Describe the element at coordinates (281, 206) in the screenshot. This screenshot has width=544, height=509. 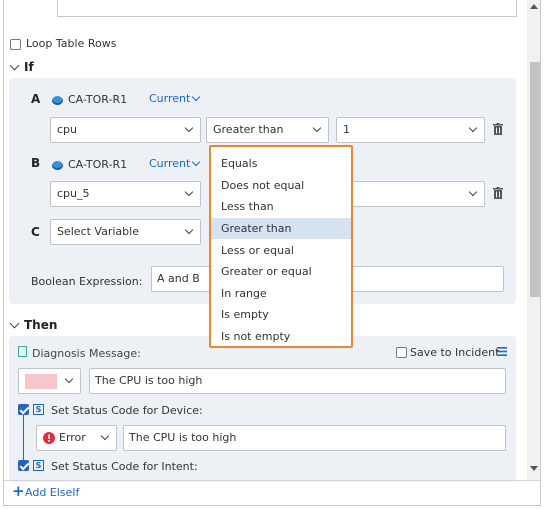
I see `dropdown-option-less-than: Less than` at that location.